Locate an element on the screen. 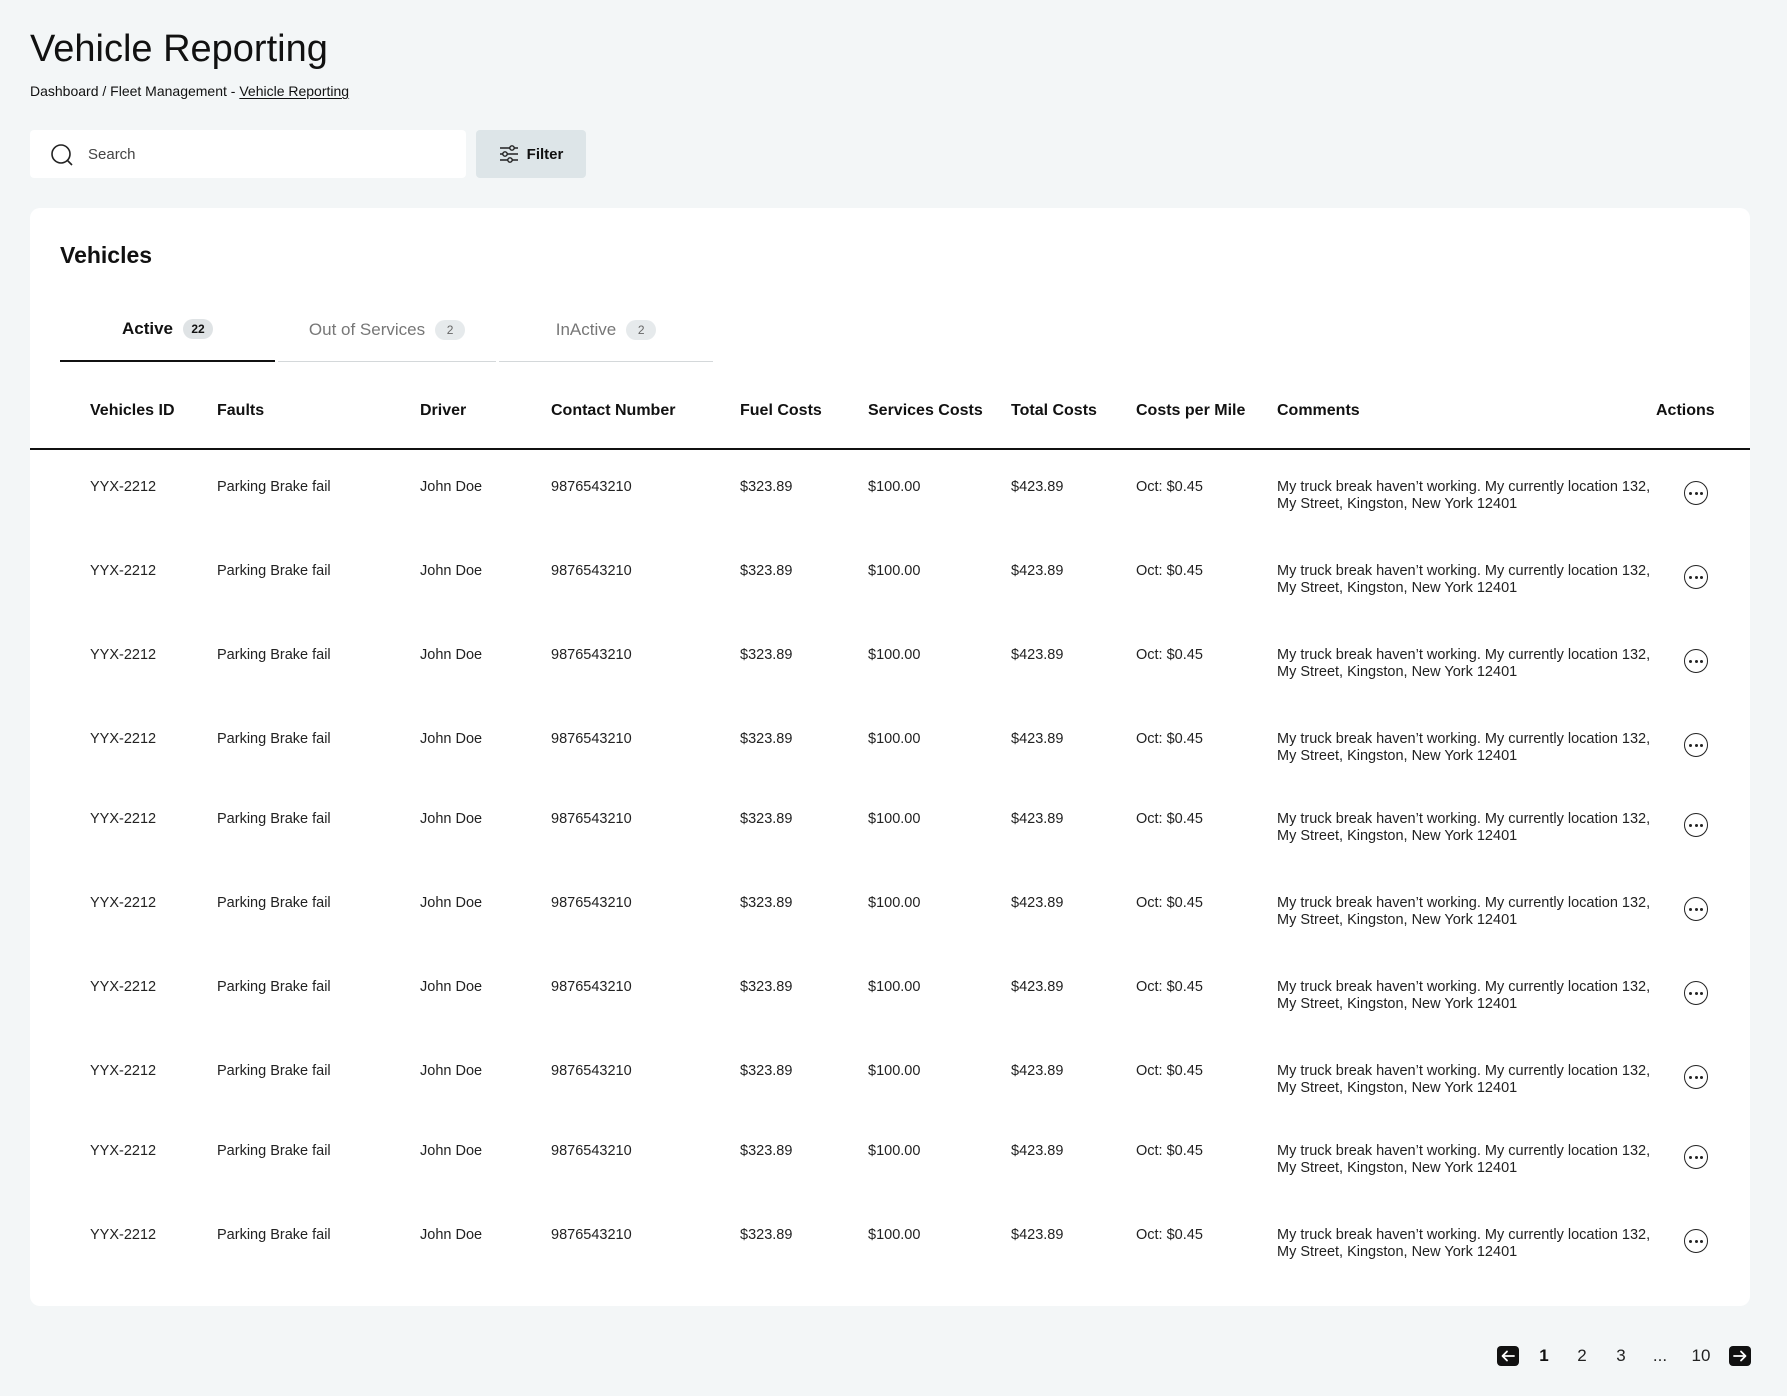 The image size is (1787, 1396). column-header-driver: Driver is located at coordinates (443, 411).